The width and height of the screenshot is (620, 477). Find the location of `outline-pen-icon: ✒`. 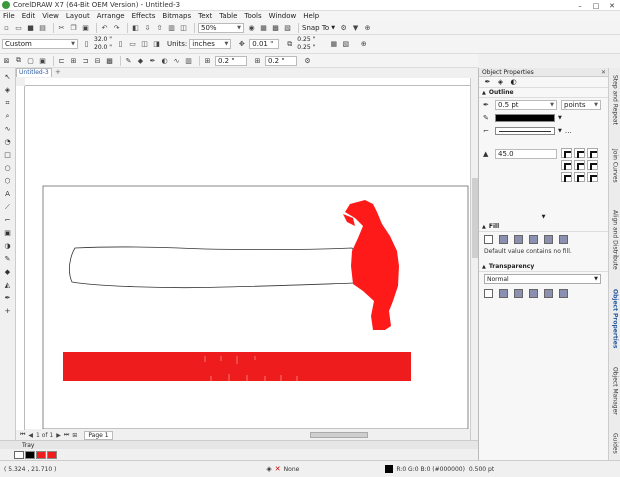

outline-pen-icon: ✒ is located at coordinates (8, 298).